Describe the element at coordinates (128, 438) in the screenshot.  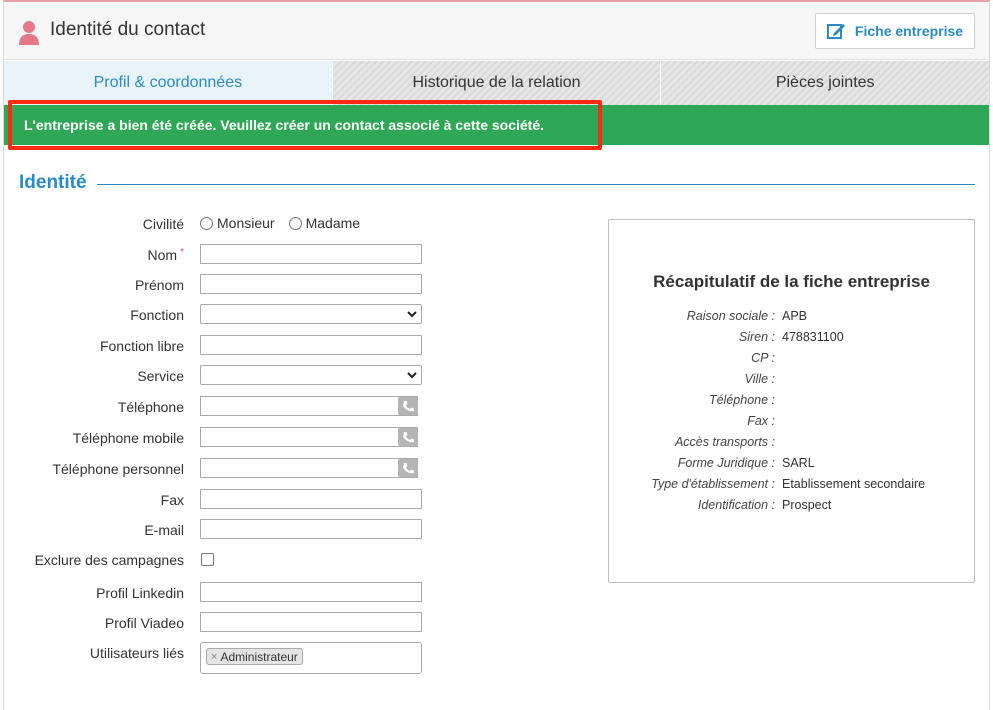
I see `telephone-mobile-label: Téléphone mobile` at that location.